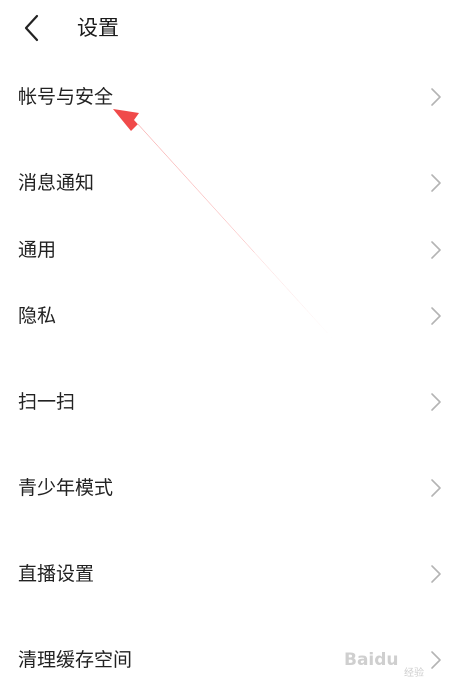  I want to click on chevron-left-icon, so click(31, 28).